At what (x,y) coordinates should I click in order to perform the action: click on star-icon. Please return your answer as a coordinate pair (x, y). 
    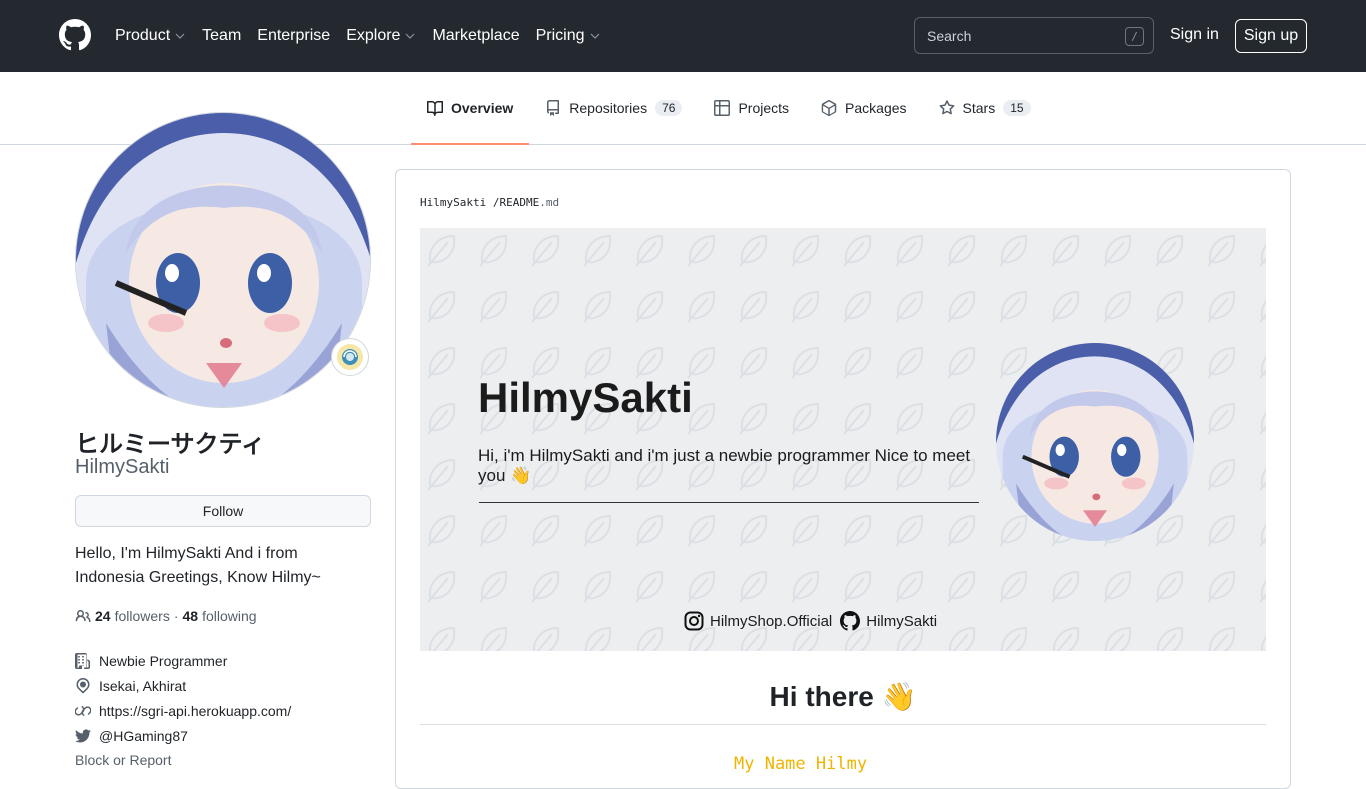
    Looking at the image, I should click on (946, 107).